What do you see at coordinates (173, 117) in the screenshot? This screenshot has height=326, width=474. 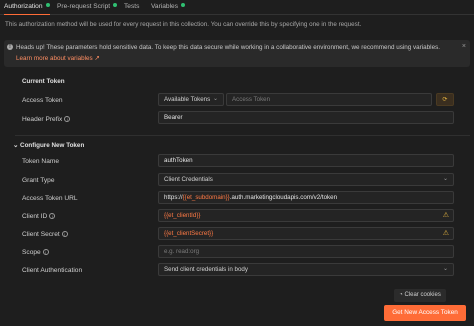 I see `header-prefix-value: Bearer` at bounding box center [173, 117].